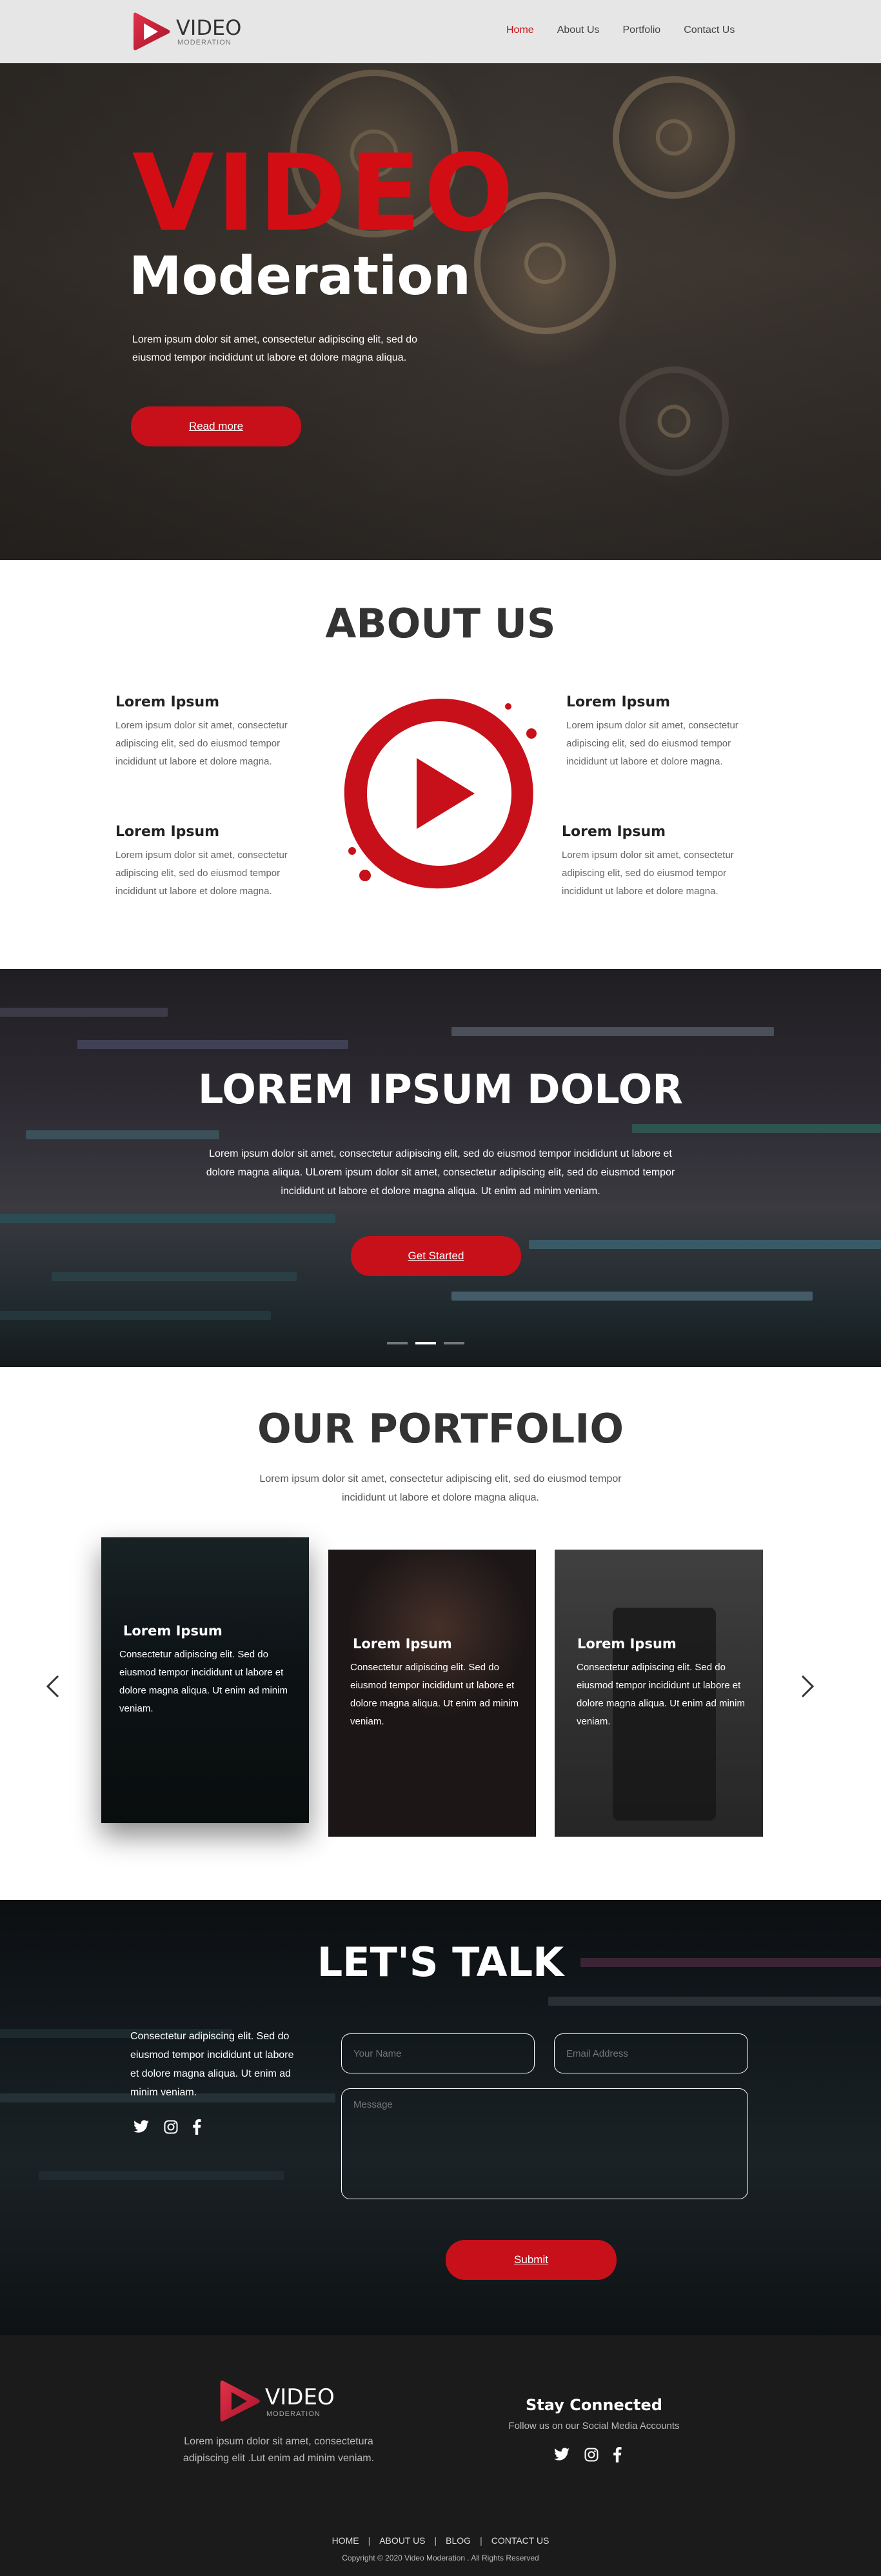 The height and width of the screenshot is (2576, 881). What do you see at coordinates (438, 2053) in the screenshot?
I see `name-field` at bounding box center [438, 2053].